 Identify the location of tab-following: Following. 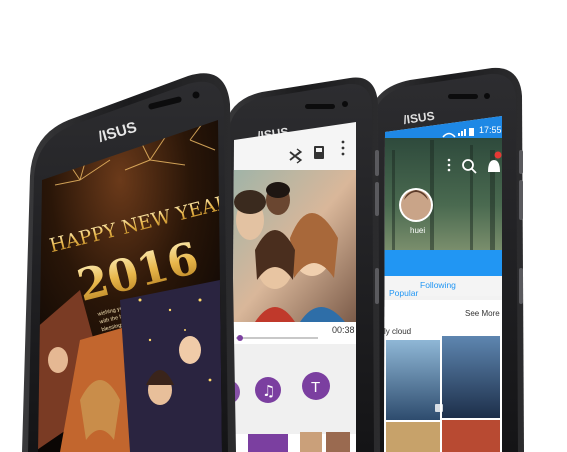
(438, 285).